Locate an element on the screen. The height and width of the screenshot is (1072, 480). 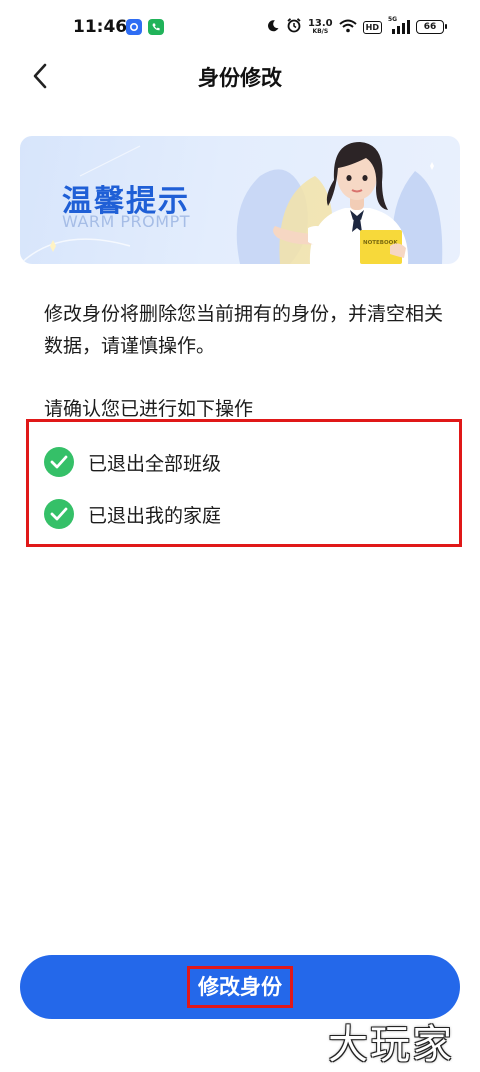
confirm-item: 已退出全部班级 is located at coordinates (132, 462).